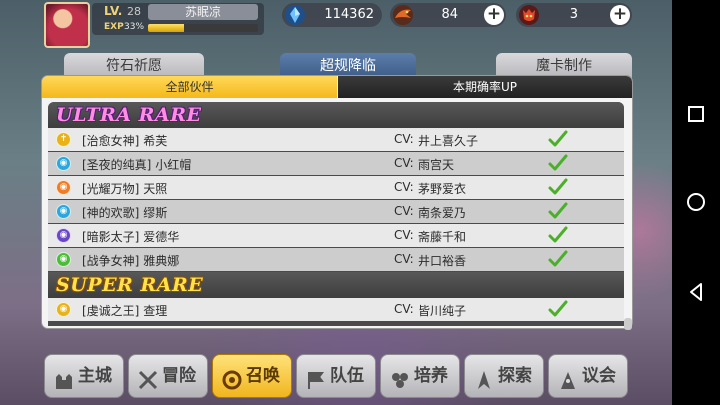 This screenshot has height=405, width=720. I want to click on partner-epithet: [治愈女神], so click(111, 141).